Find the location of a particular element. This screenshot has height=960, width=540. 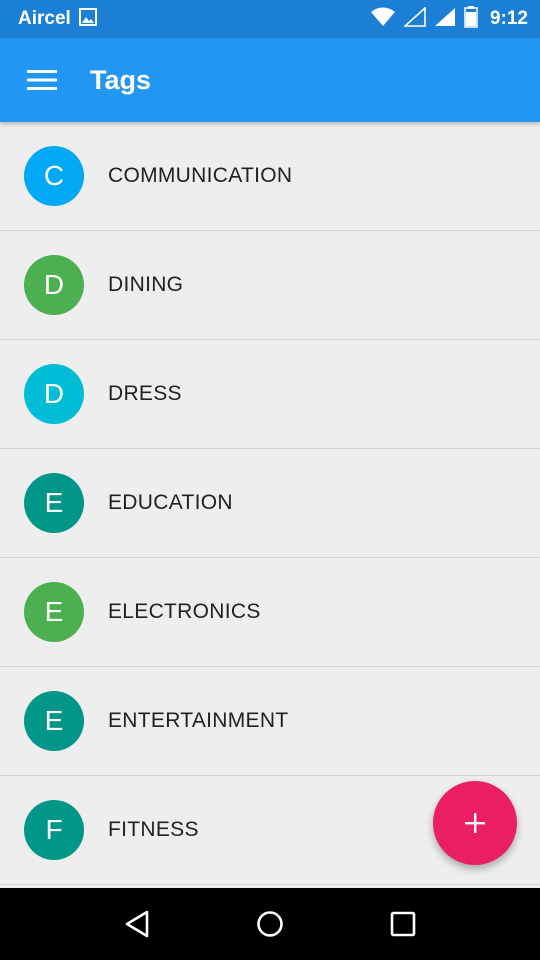

tag-row-electronics: E ELECTRONICS is located at coordinates (270, 612).